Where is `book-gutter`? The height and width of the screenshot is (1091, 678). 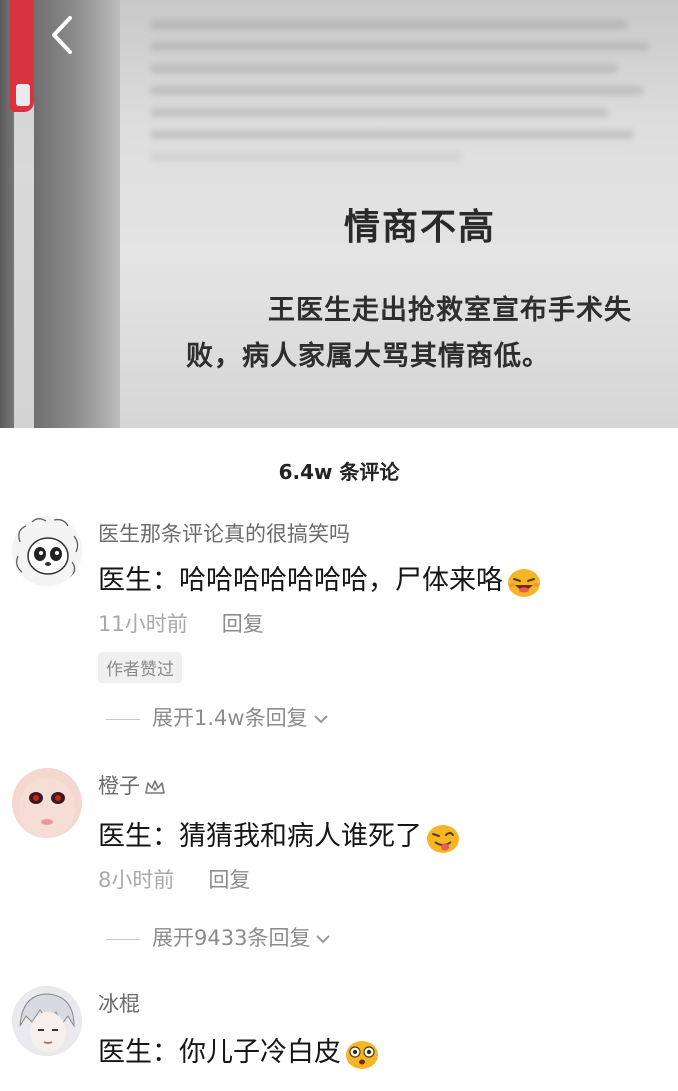 book-gutter is located at coordinates (77, 214).